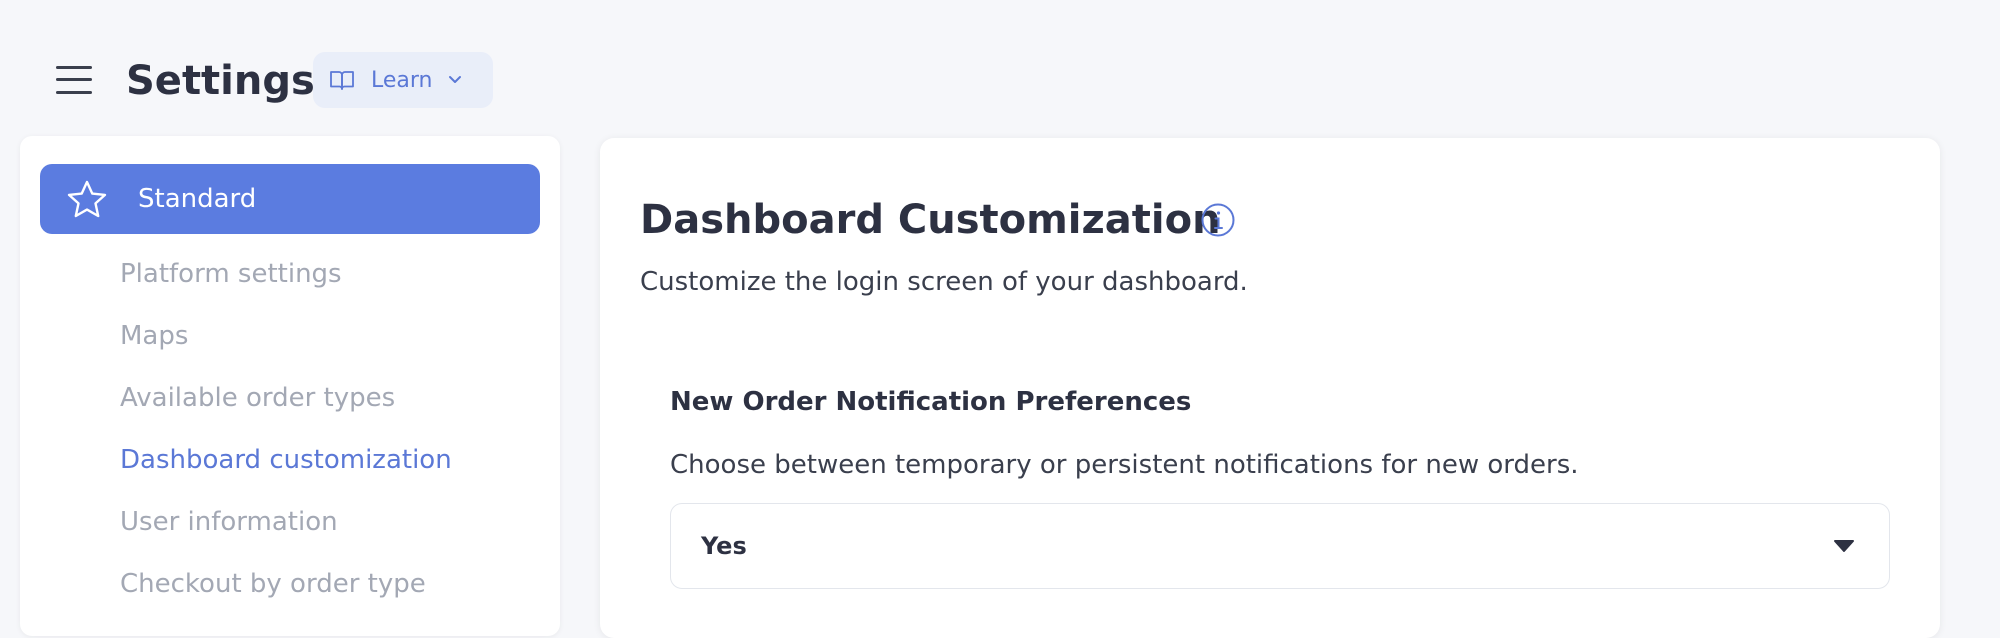 The width and height of the screenshot is (2000, 638). What do you see at coordinates (197, 199) in the screenshot?
I see `sidebar-item-label: Standard` at bounding box center [197, 199].